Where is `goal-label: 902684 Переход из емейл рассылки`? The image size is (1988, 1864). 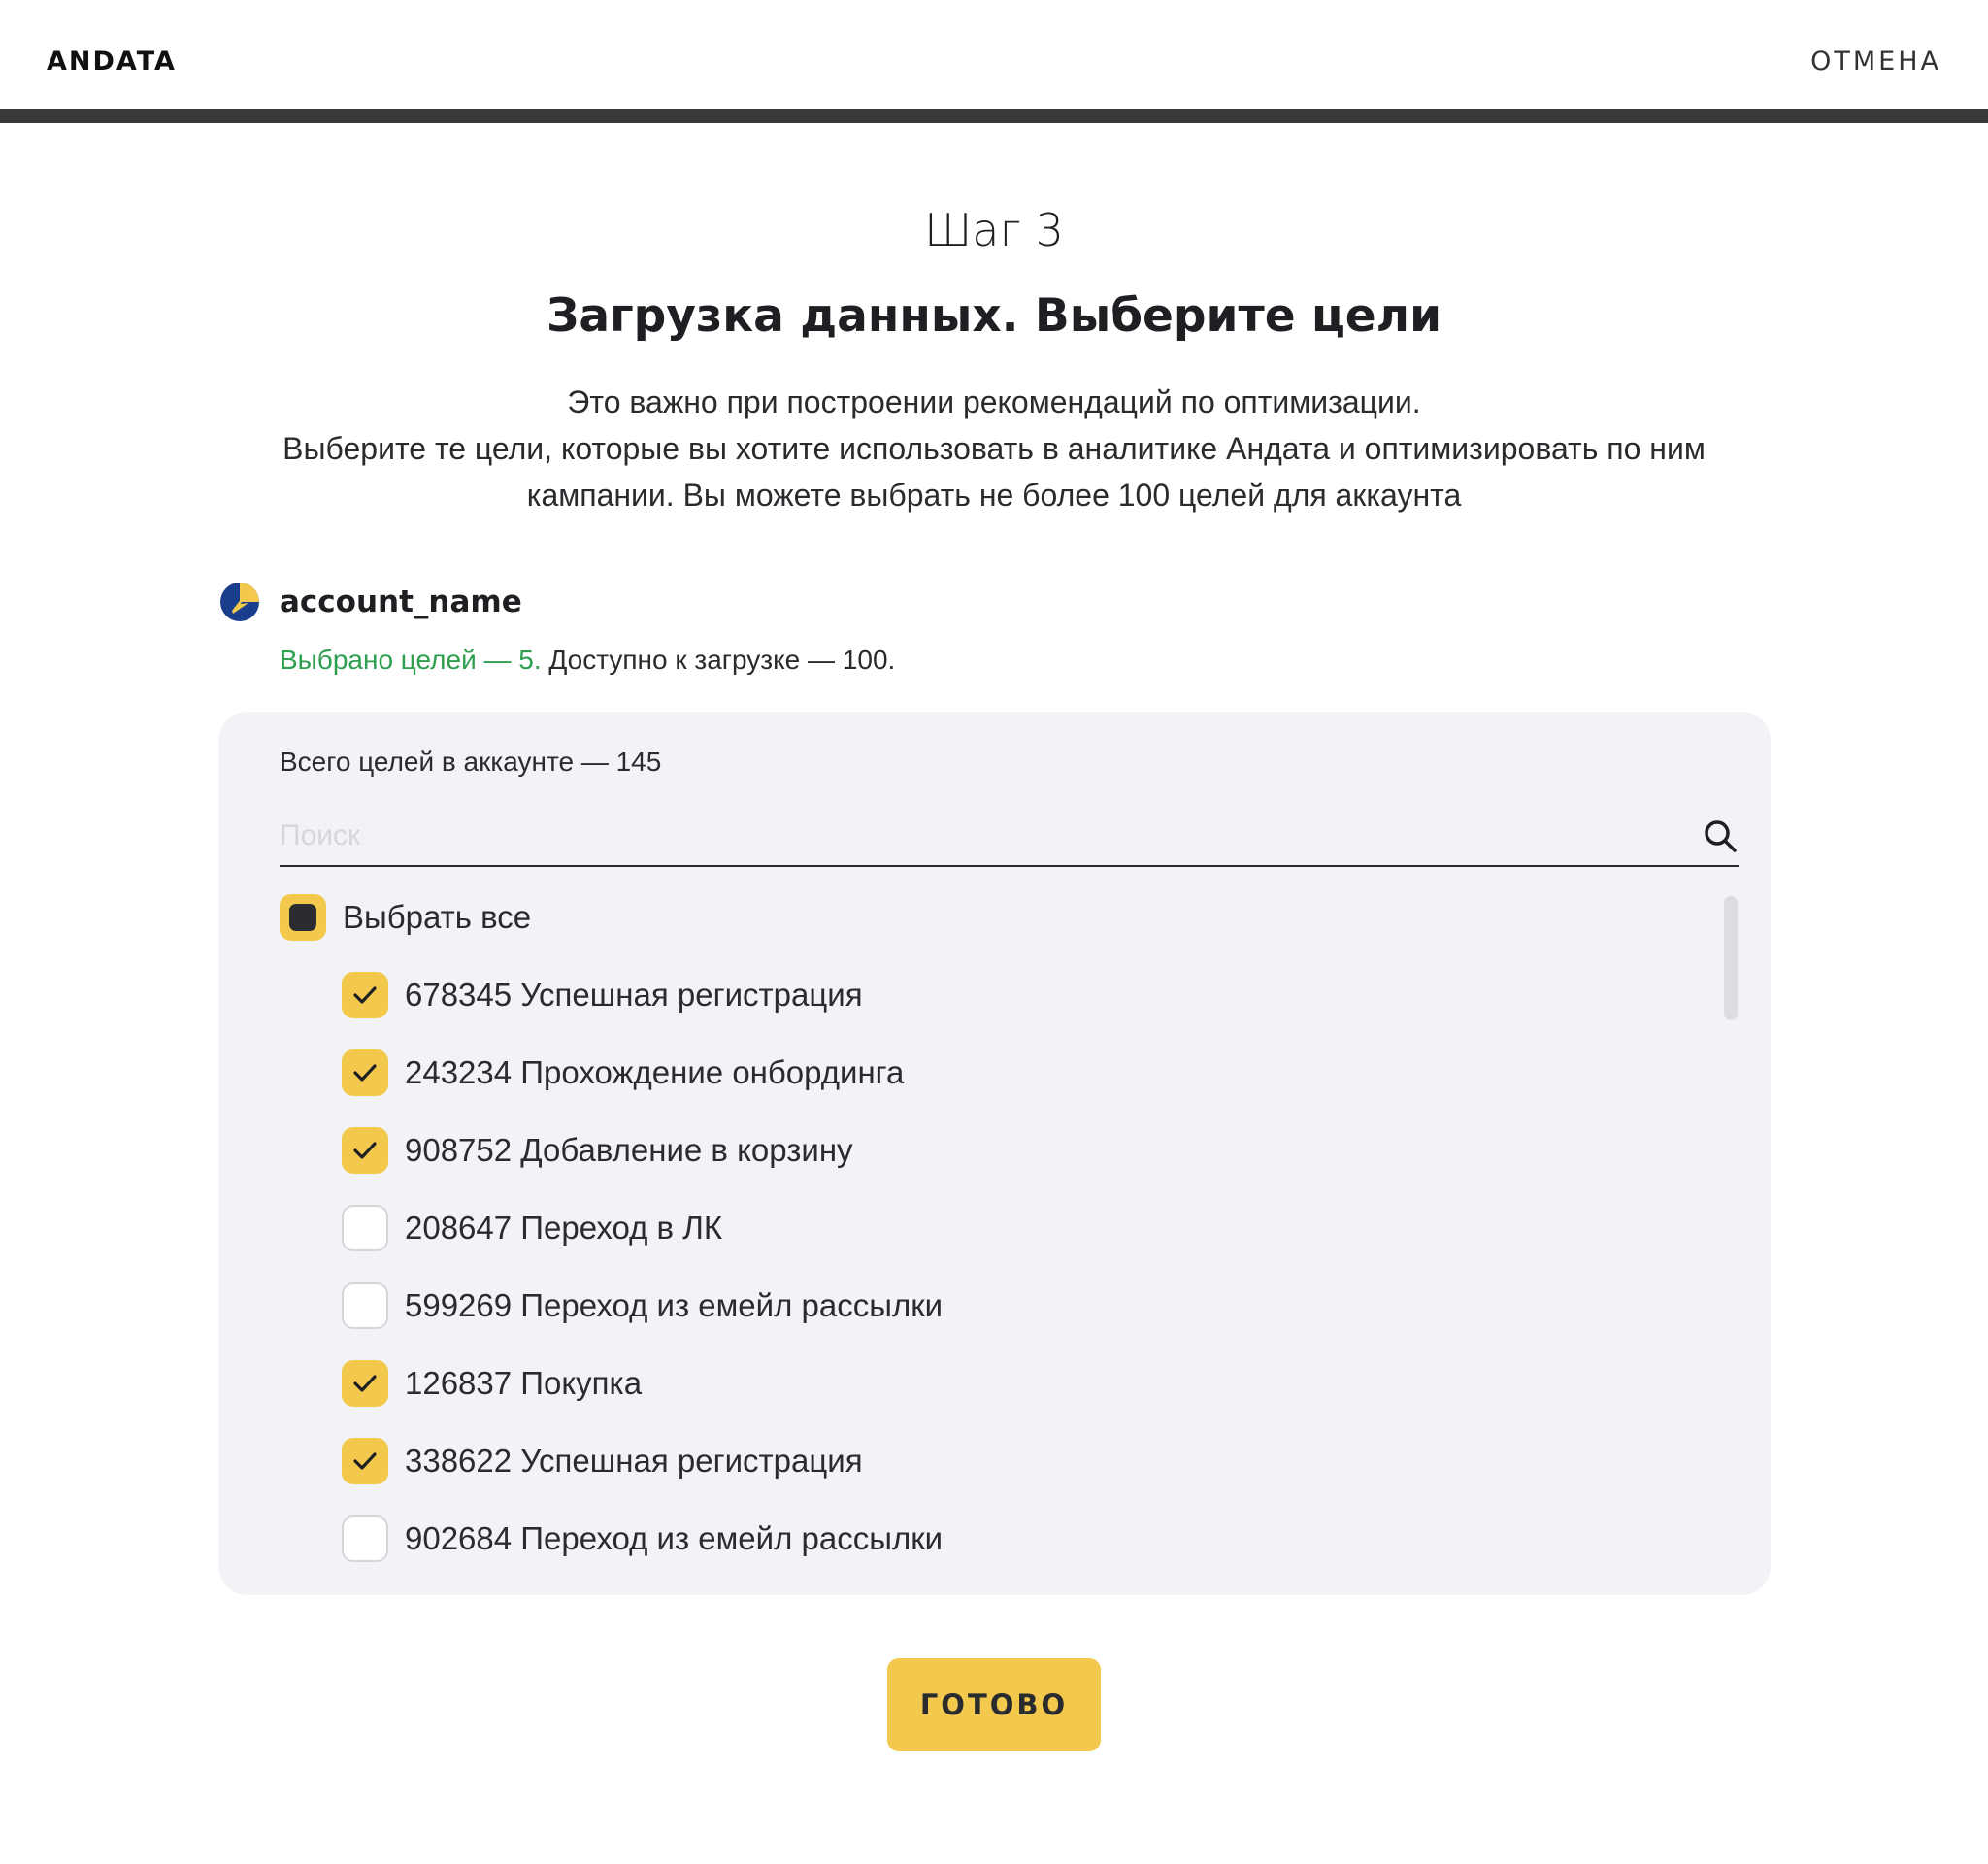
goal-label: 902684 Переход из емейл рассылки is located at coordinates (674, 1538).